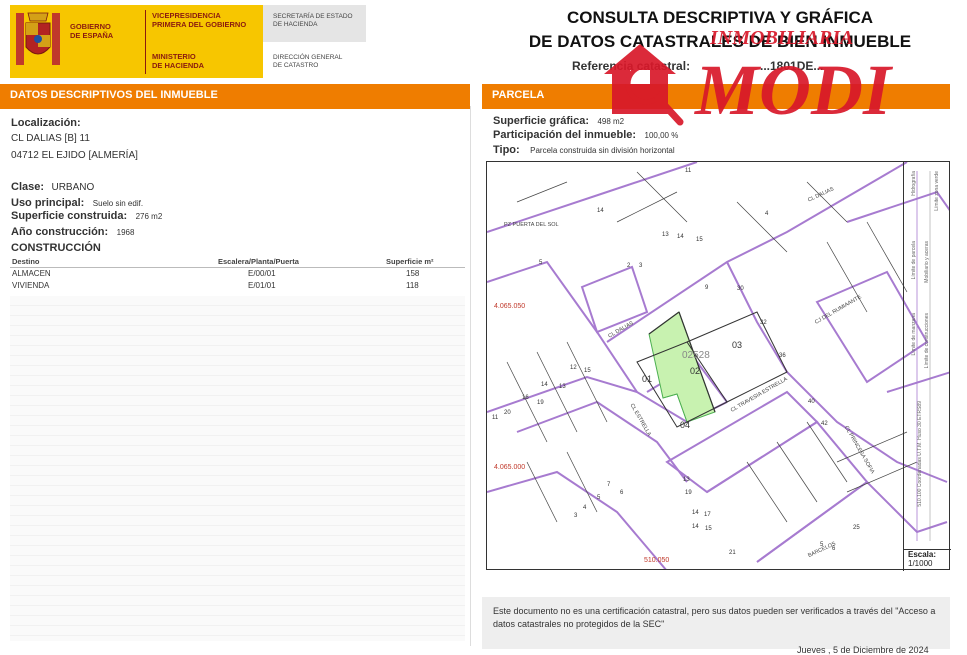 The width and height of the screenshot is (967, 655). I want to click on clase-value: URBANO, so click(73, 187).